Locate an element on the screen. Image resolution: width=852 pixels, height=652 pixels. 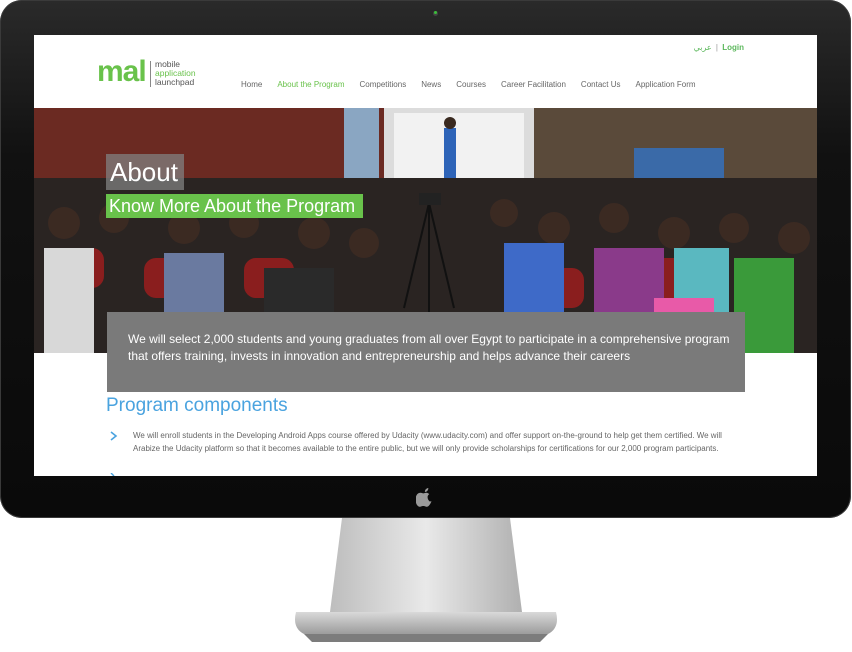
topbar-links: عربي | Login is located at coordinates (719, 47).